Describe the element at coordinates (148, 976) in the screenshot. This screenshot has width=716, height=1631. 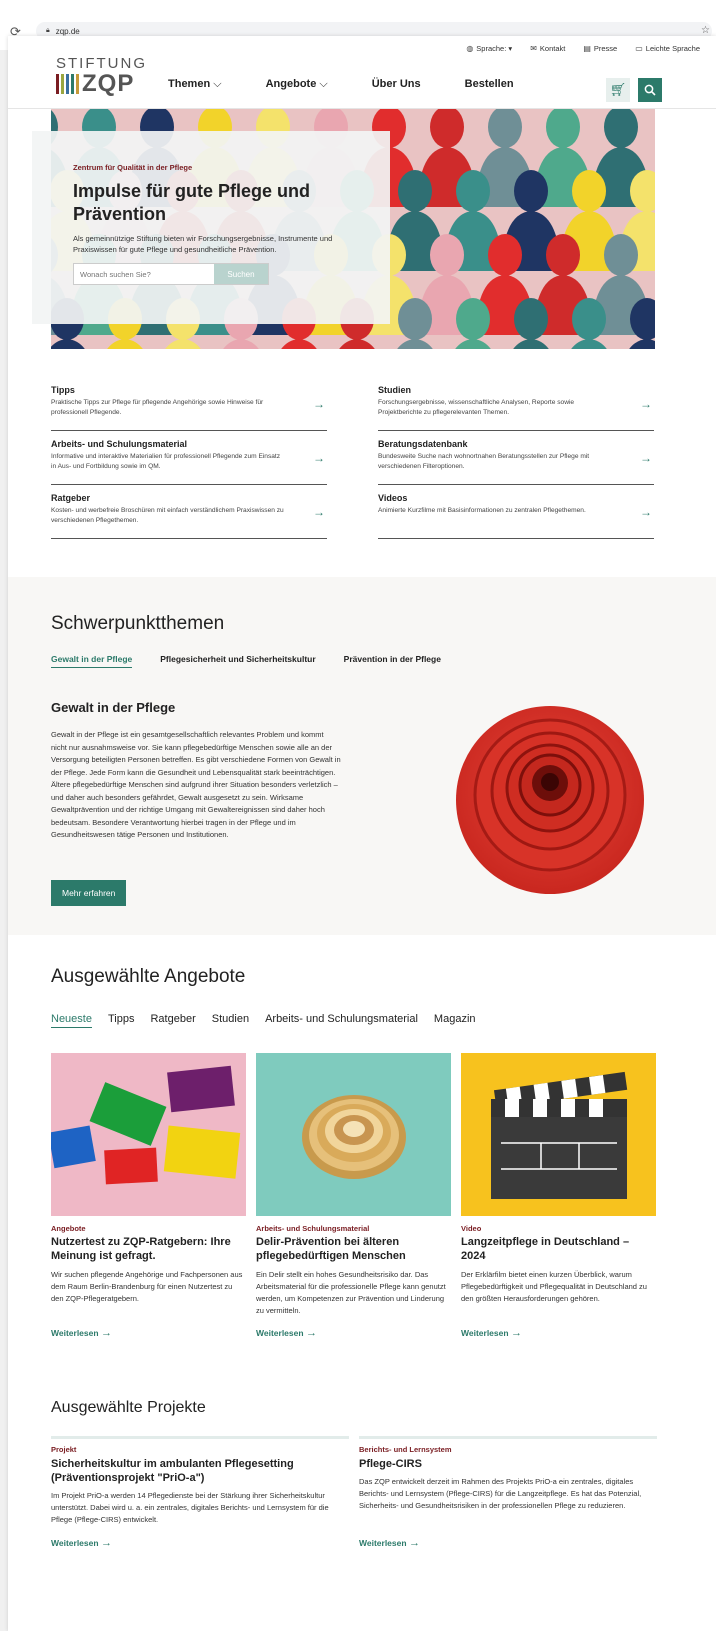
I see `offers-heading: Ausgewählte Angebote` at that location.